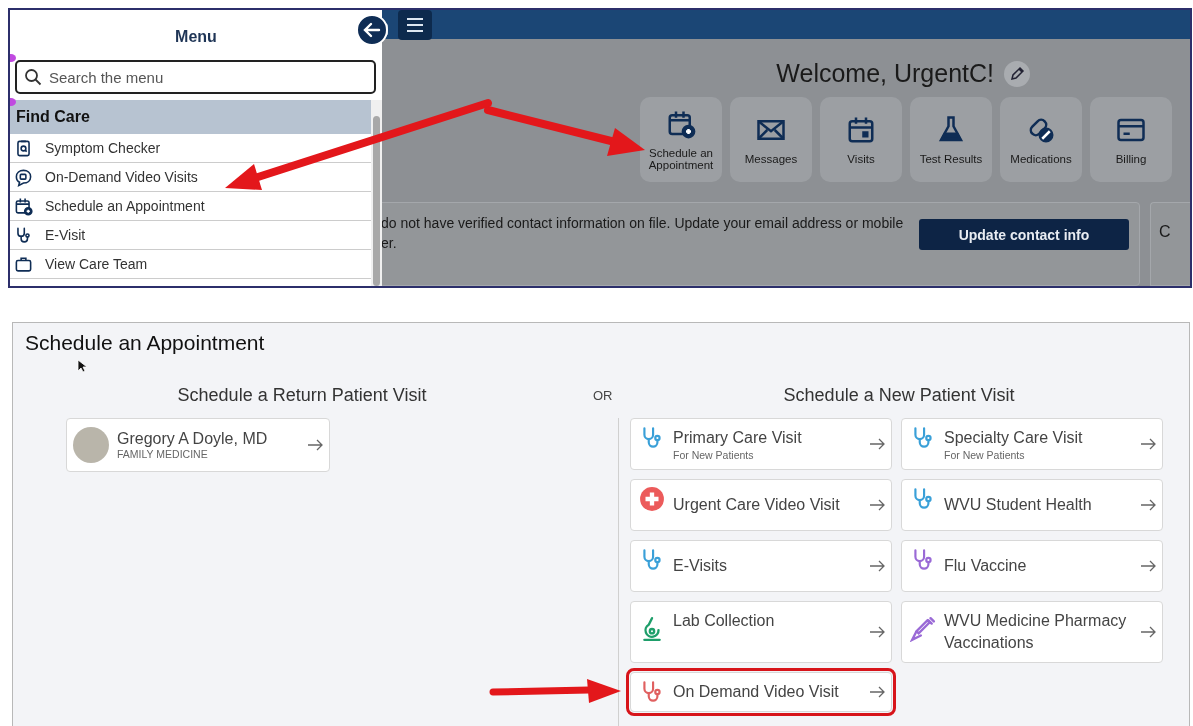 The height and width of the screenshot is (726, 1193). Describe the element at coordinates (82, 366) in the screenshot. I see `mouse-cursor-icon` at that location.